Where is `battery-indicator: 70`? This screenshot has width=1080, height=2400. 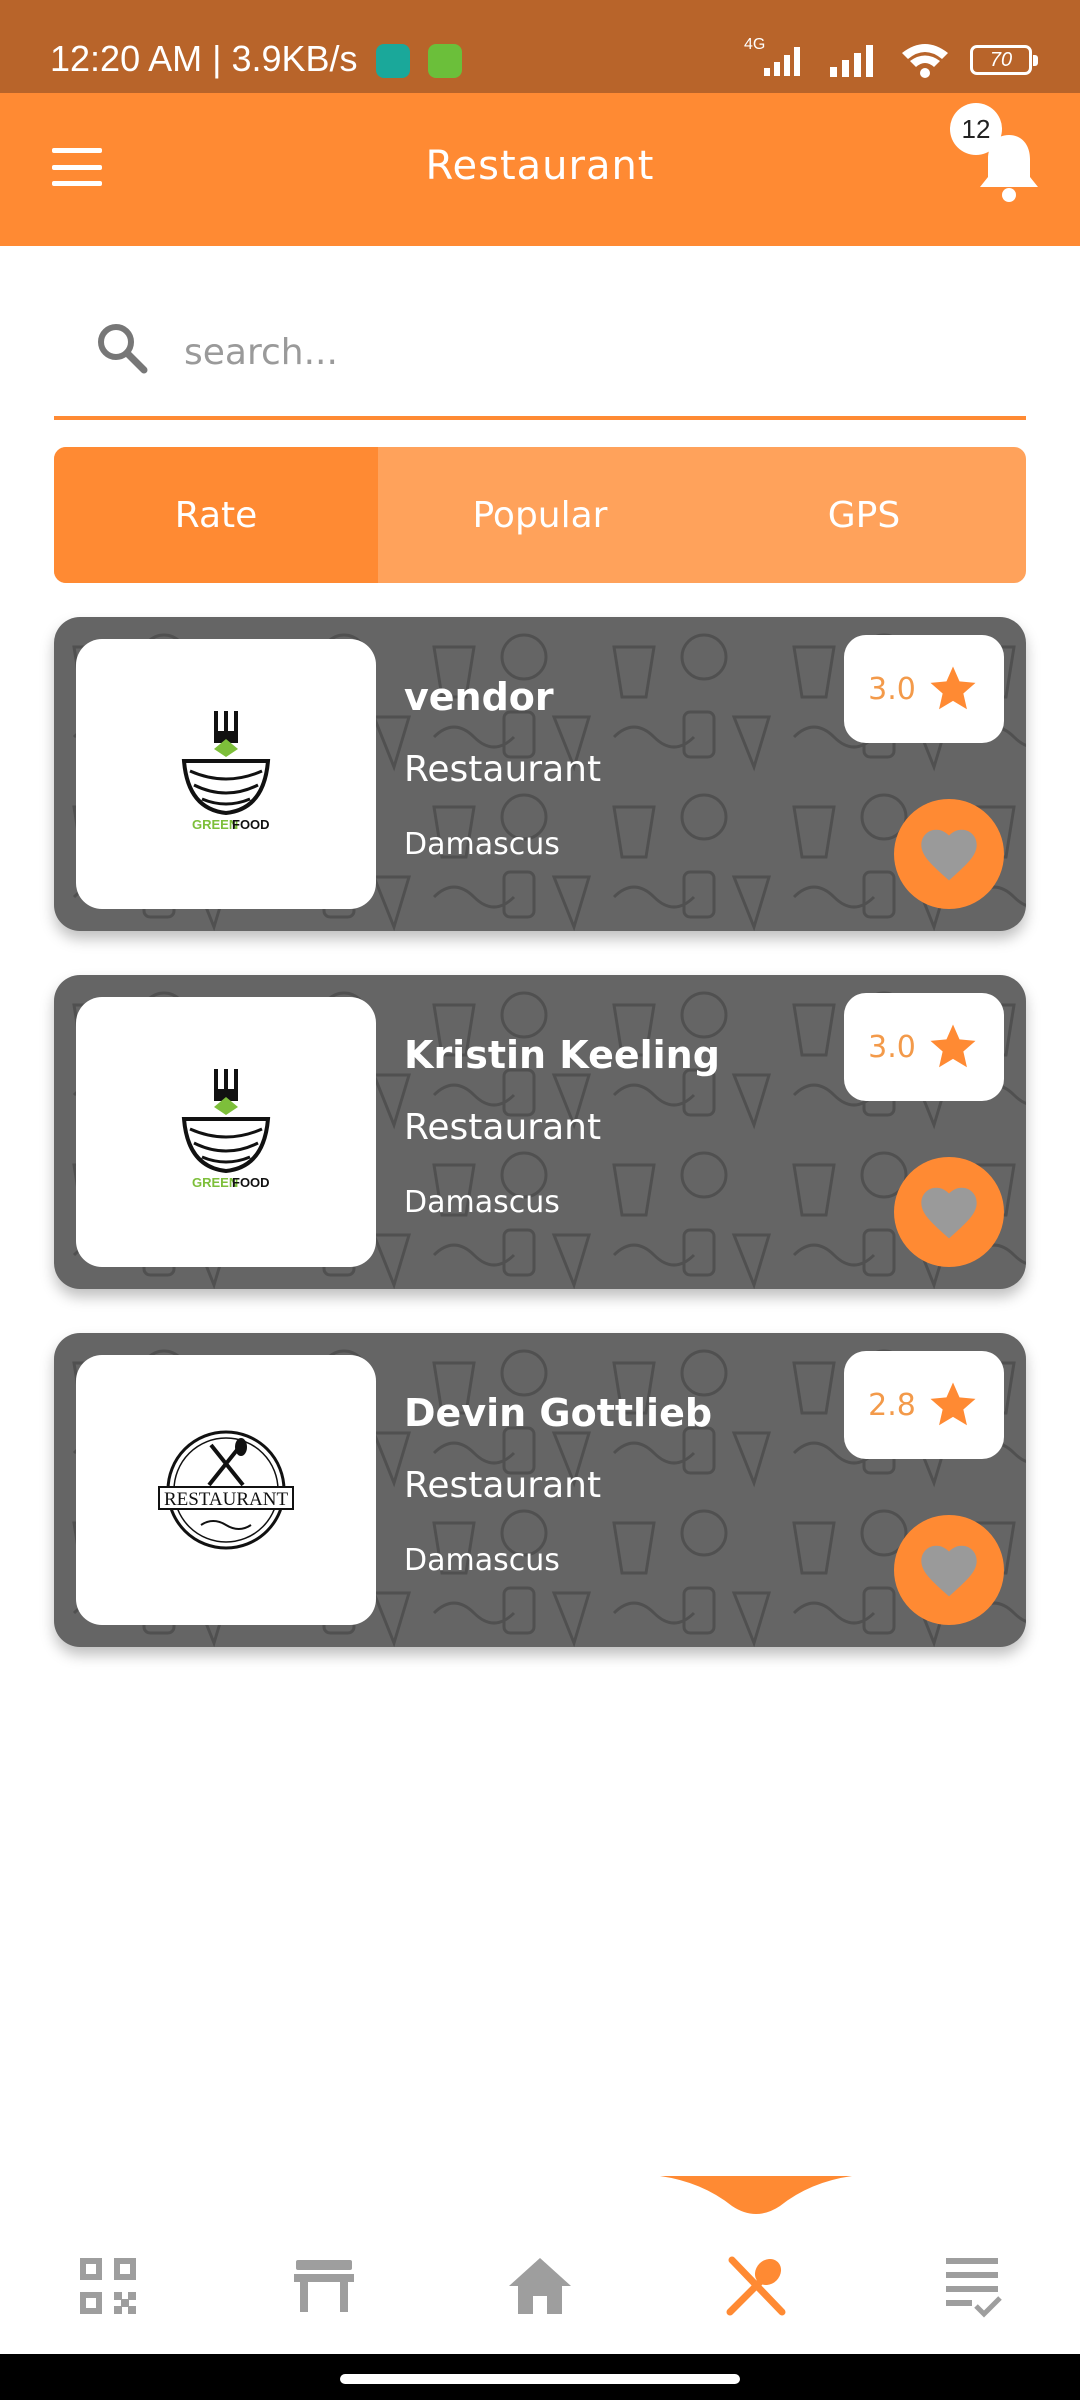 battery-indicator: 70 is located at coordinates (1004, 60).